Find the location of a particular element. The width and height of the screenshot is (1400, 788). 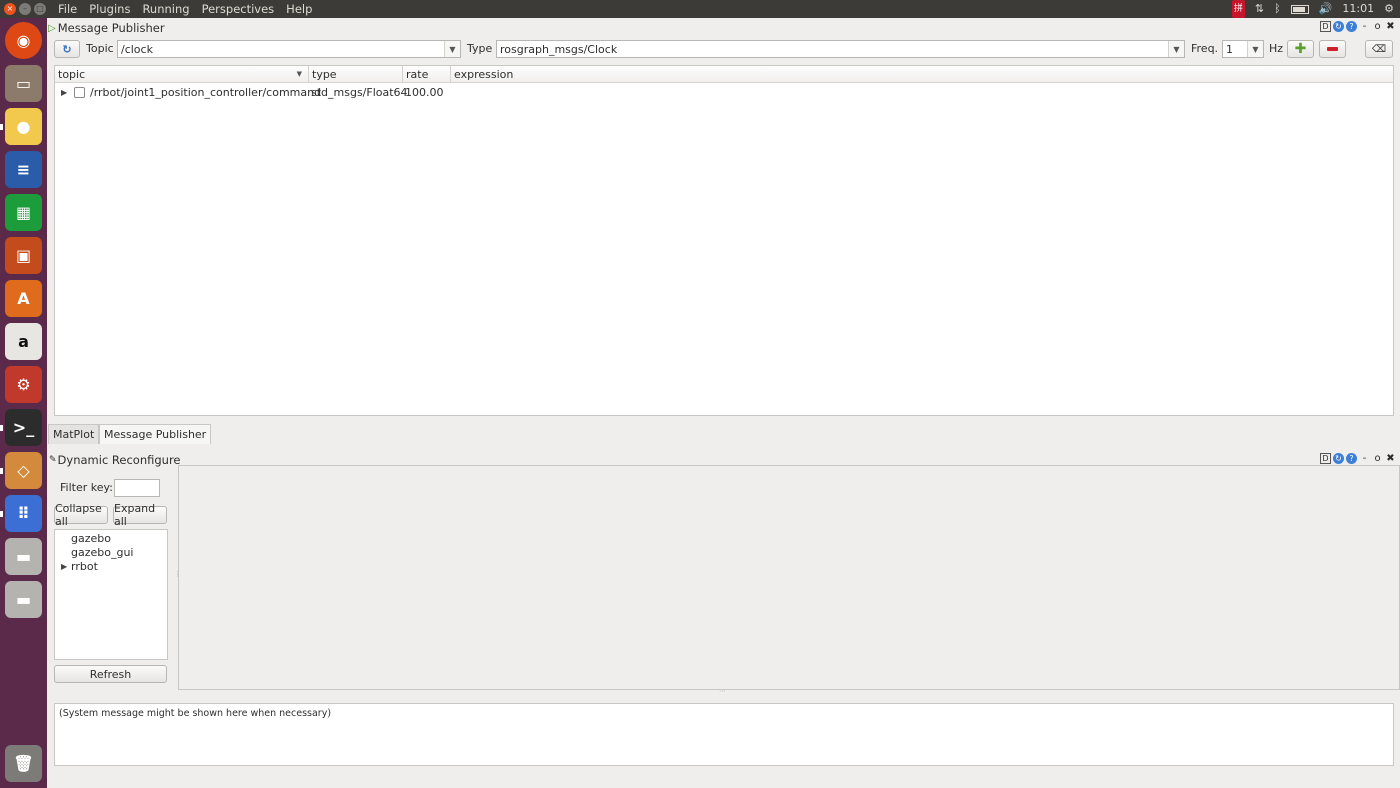

keyboard-input-icon: 拼 is located at coordinates (1238, 9).